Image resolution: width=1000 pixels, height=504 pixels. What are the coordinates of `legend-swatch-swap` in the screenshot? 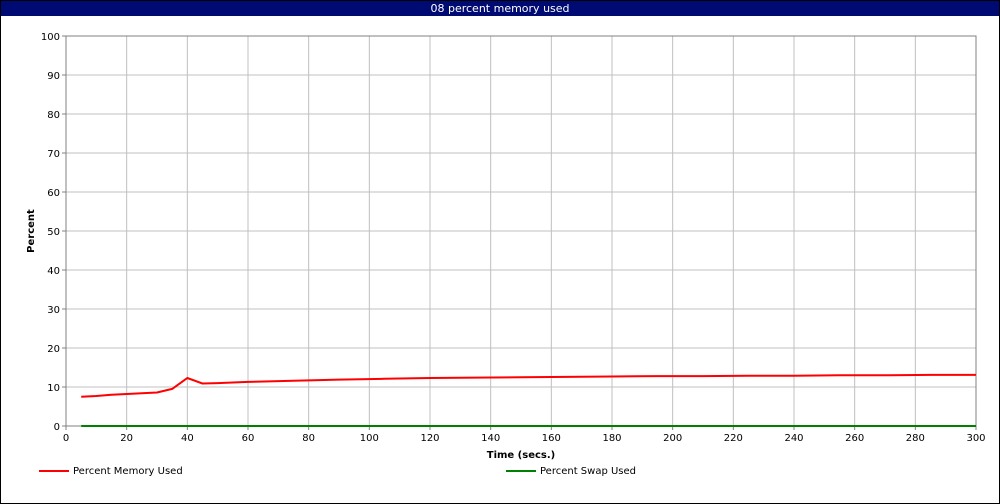 It's located at (521, 471).